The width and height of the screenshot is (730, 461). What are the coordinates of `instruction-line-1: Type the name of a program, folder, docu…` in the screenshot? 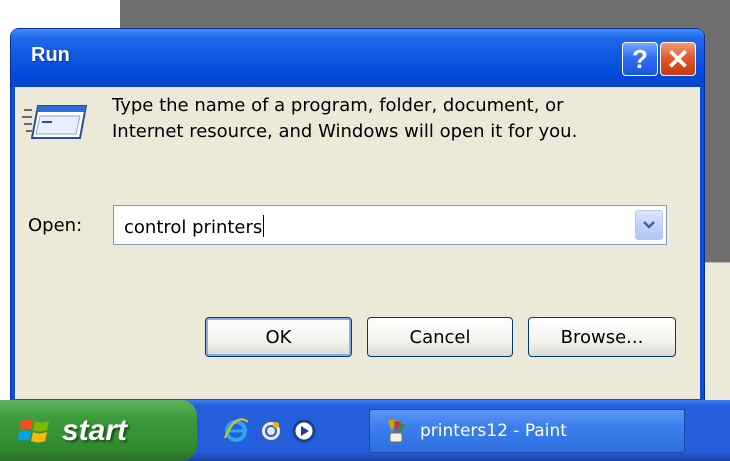 It's located at (338, 105).